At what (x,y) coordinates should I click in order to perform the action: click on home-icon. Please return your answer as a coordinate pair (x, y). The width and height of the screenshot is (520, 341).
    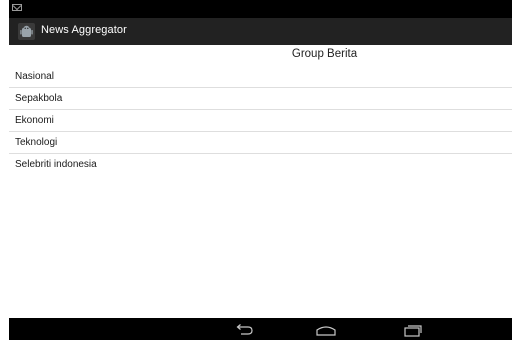
    Looking at the image, I should click on (326, 329).